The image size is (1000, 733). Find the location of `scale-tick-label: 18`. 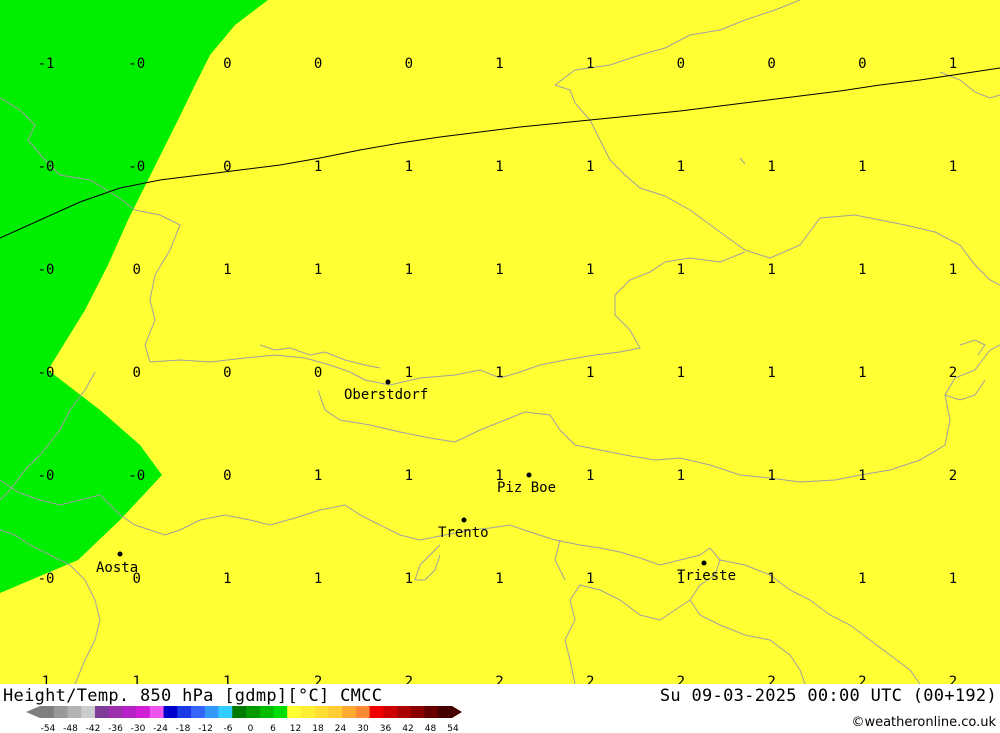

scale-tick-label: 18 is located at coordinates (318, 728).